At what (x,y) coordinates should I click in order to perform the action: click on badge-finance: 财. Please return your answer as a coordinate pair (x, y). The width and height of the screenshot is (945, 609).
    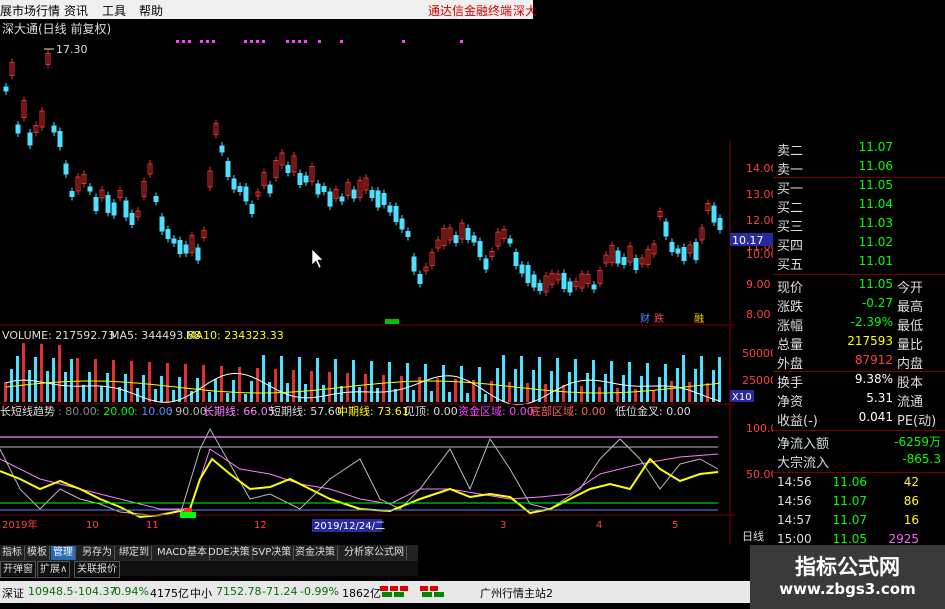
    Looking at the image, I should click on (645, 318).